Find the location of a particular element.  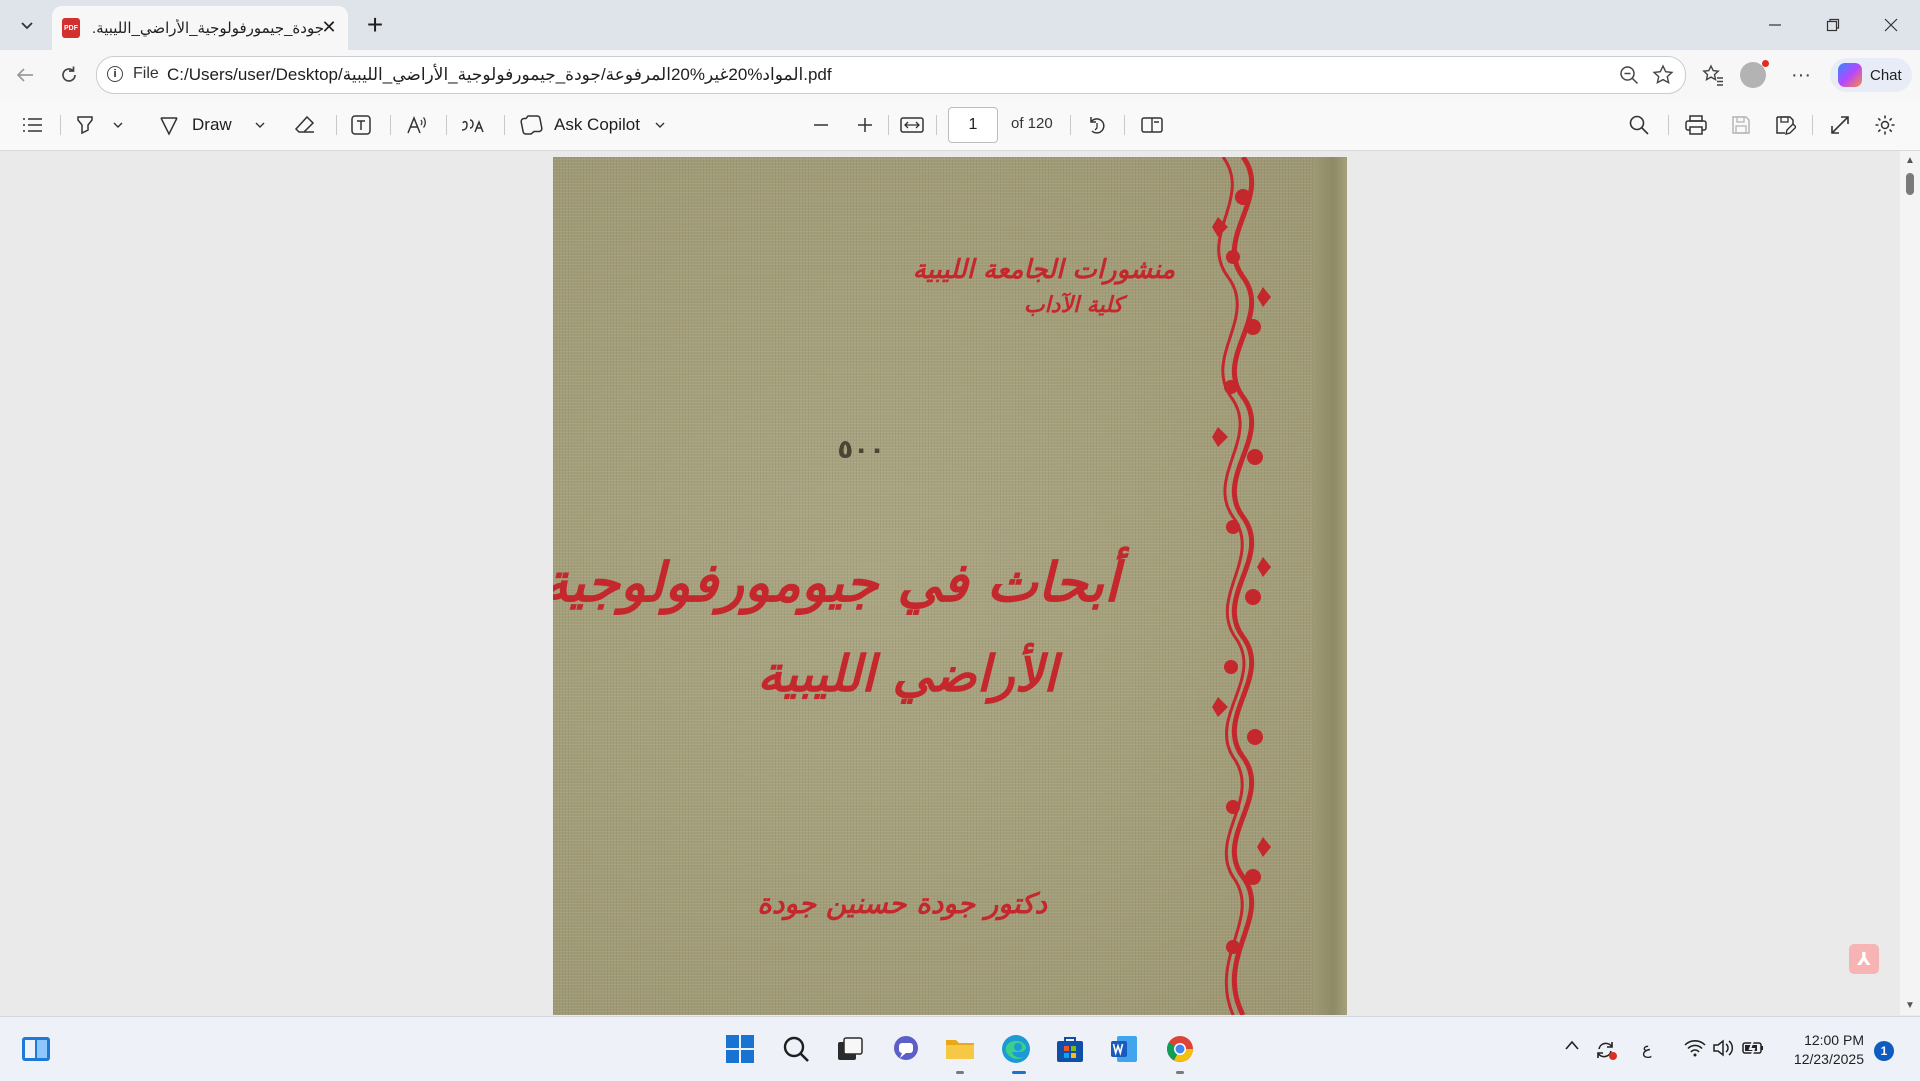

profile-alert-dot is located at coordinates (1765, 63).